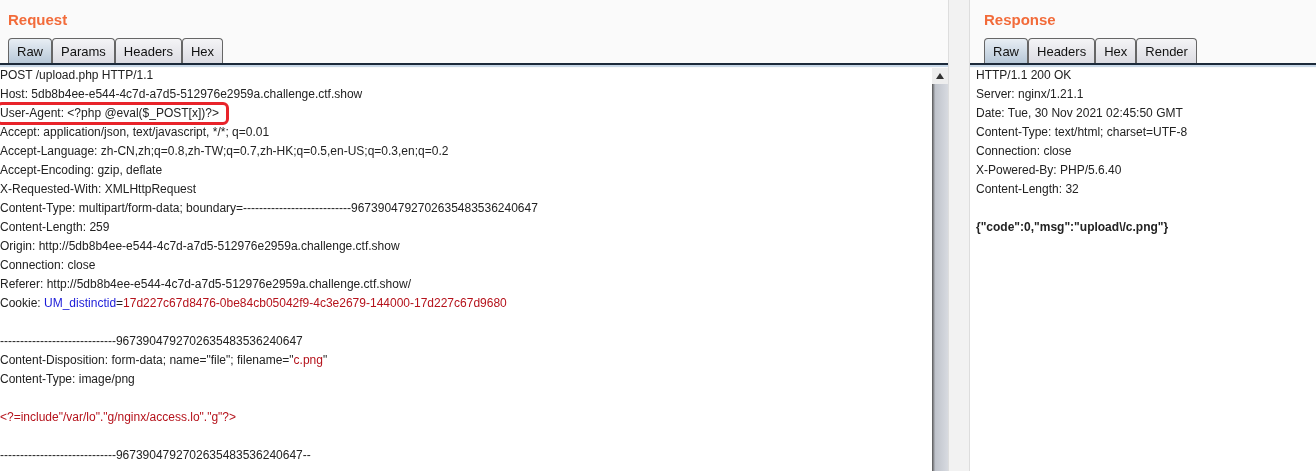 This screenshot has height=471, width=1316. Describe the element at coordinates (83, 50) in the screenshot. I see `tab: Params` at that location.